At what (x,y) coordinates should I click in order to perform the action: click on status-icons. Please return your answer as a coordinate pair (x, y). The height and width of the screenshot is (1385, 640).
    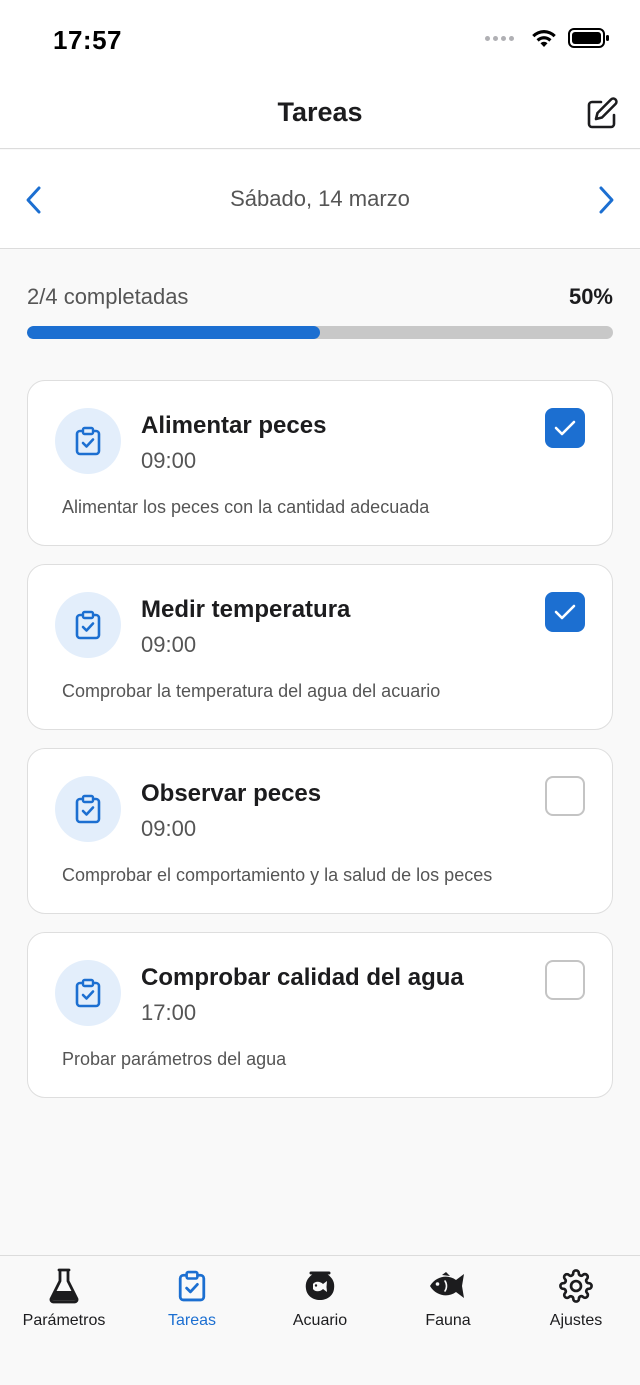
    Looking at the image, I should click on (547, 38).